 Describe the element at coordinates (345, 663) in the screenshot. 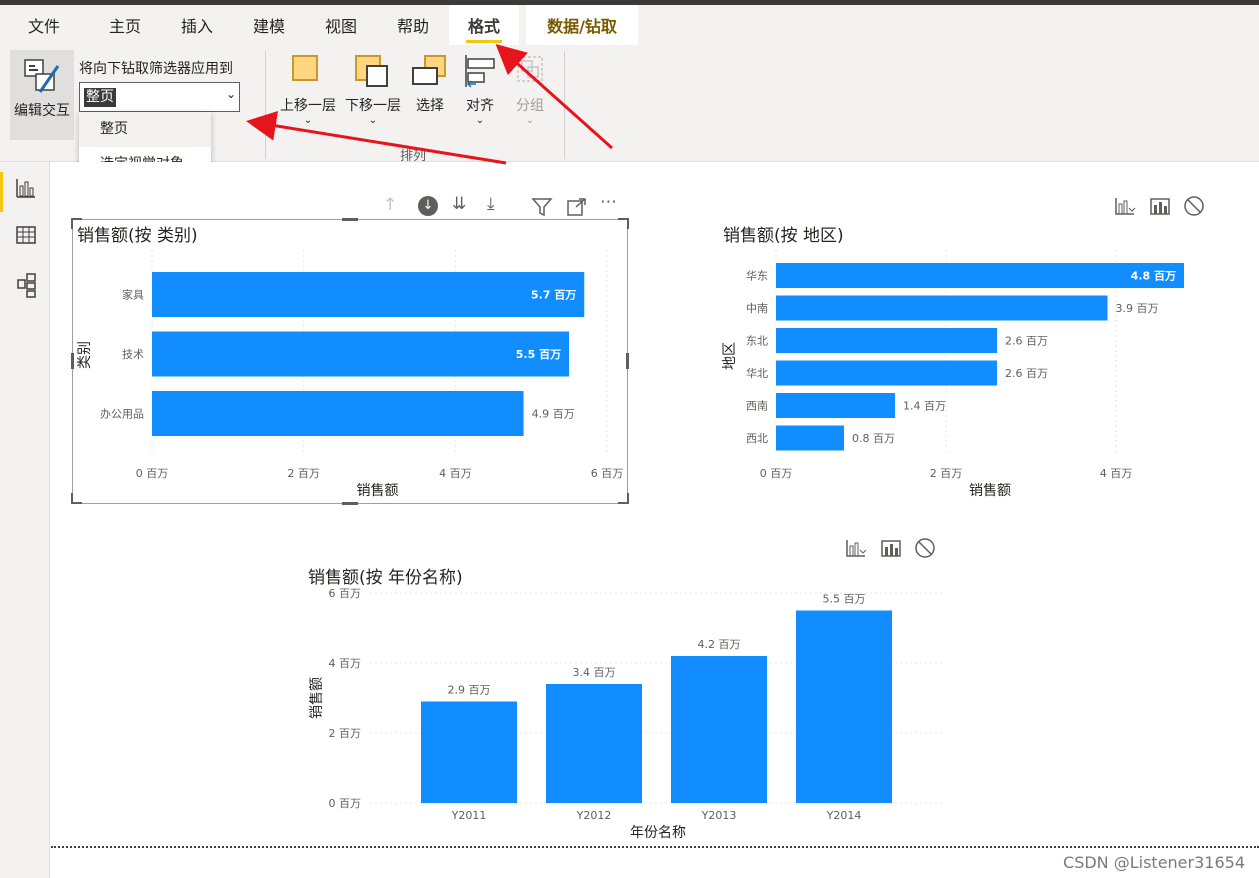

I see `y-tick-label: 4 百万` at that location.